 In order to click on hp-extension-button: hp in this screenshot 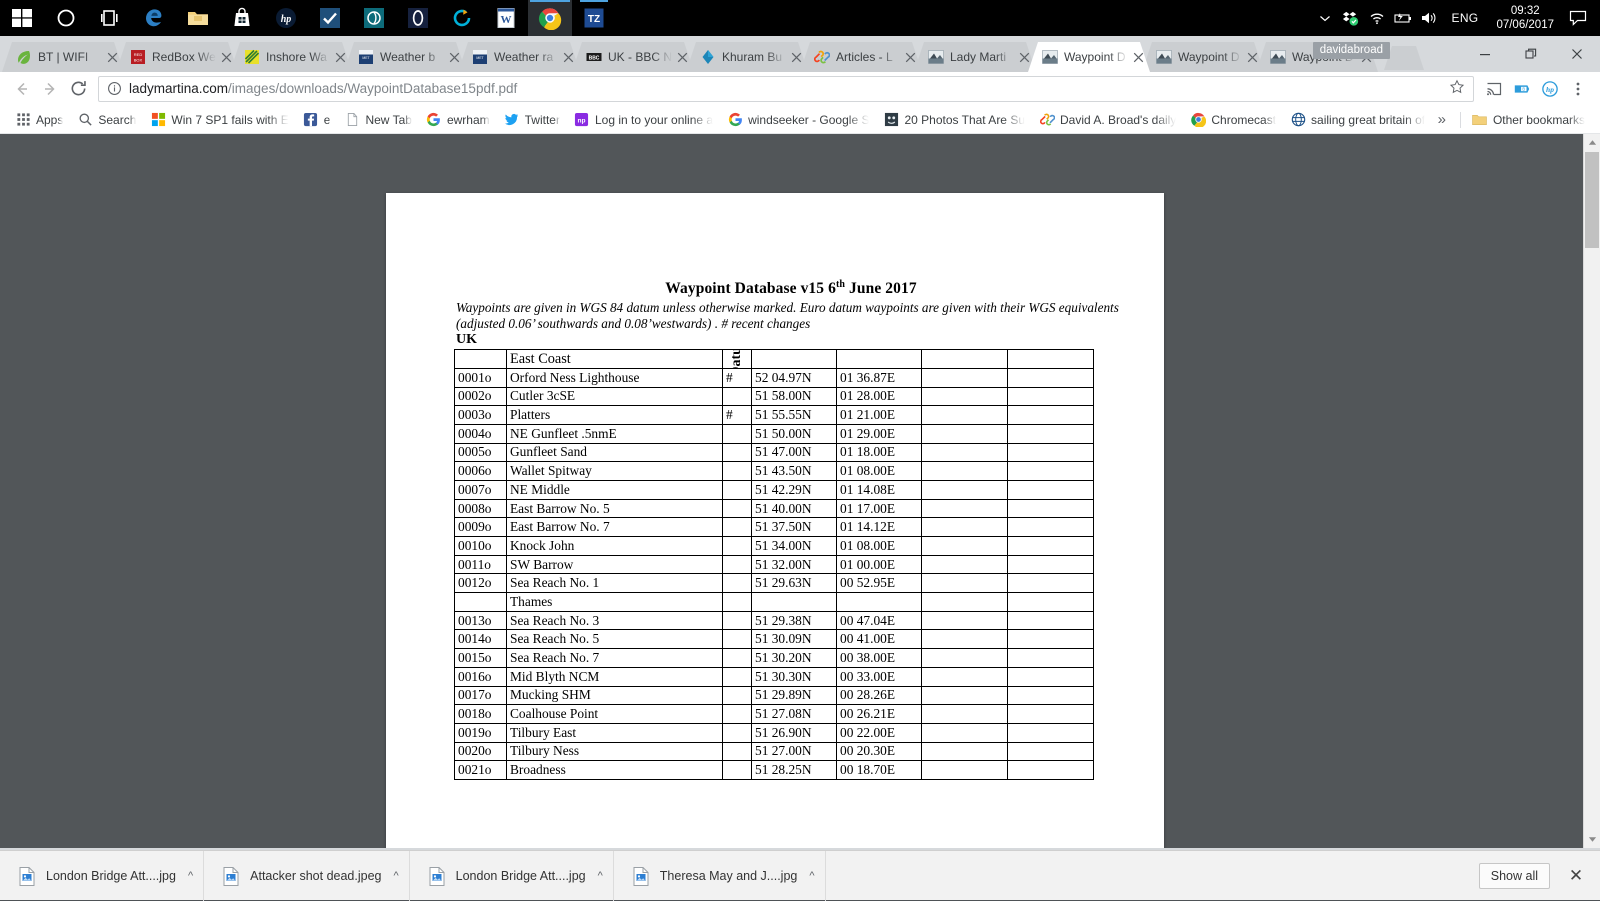, I will do `click(1550, 89)`.